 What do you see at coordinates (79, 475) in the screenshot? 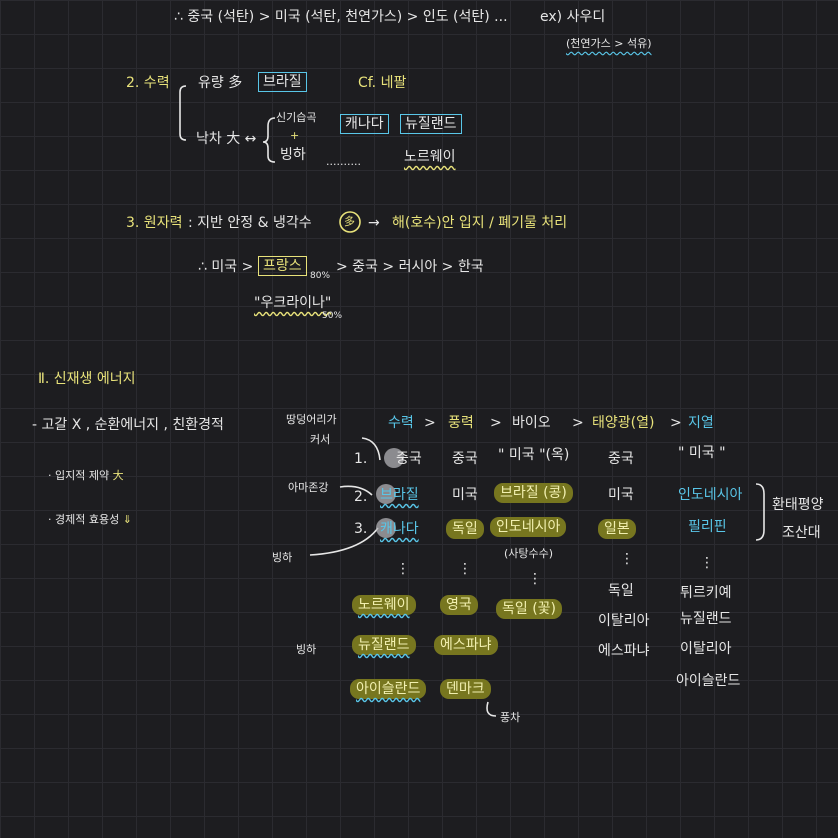
I see `bullet-location-text: · 입지적 제약` at bounding box center [79, 475].